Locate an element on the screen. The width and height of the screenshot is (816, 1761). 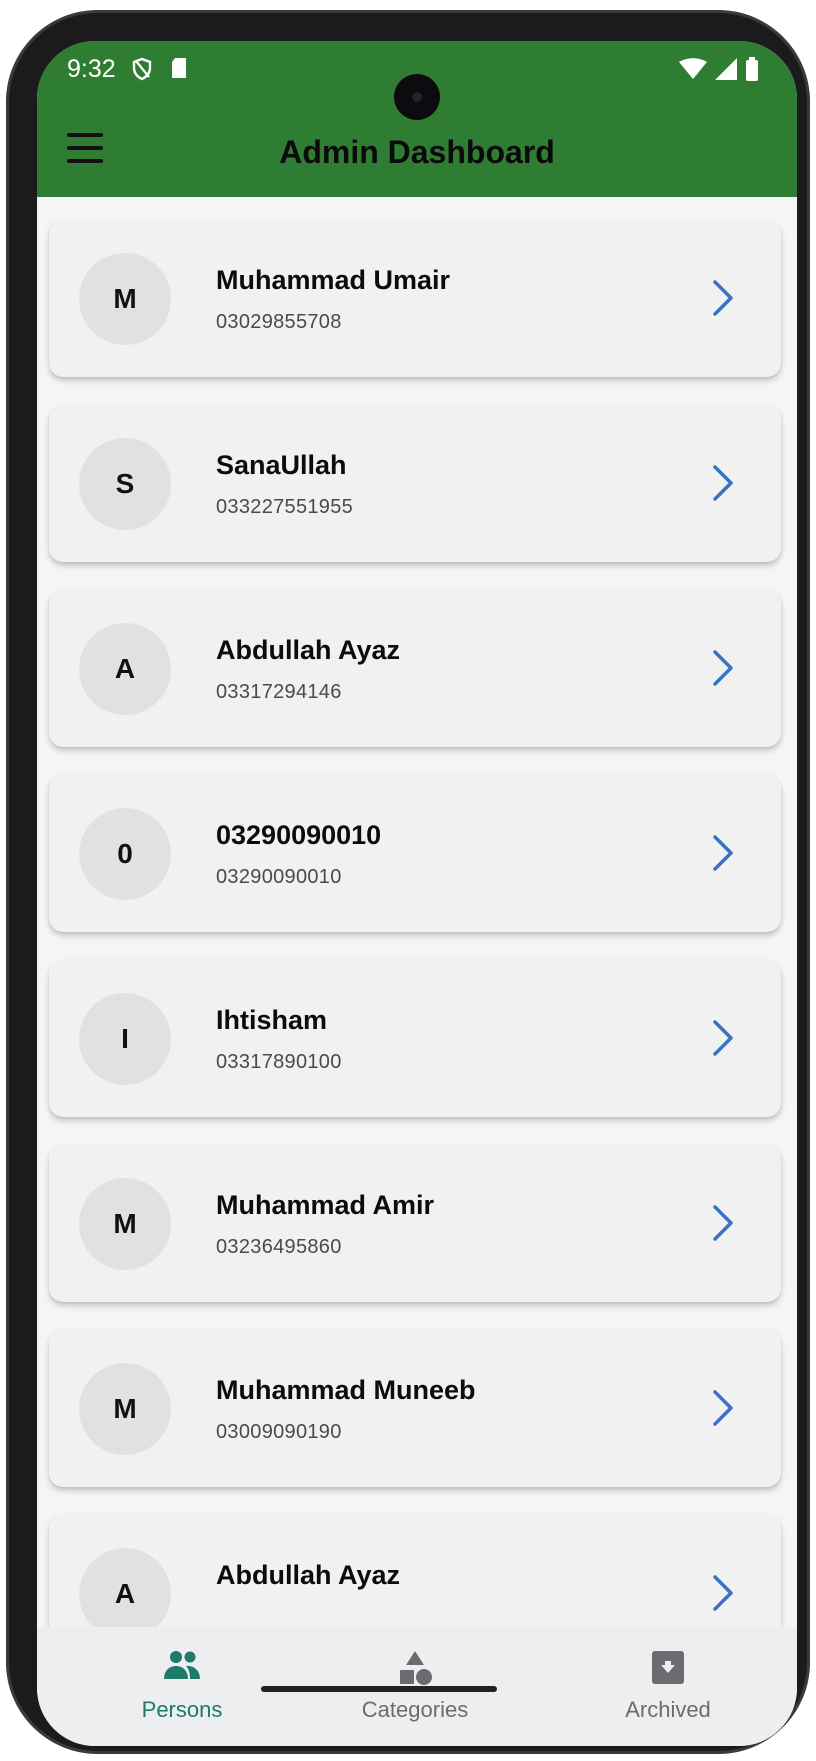
battery-icon is located at coordinates (752, 69).